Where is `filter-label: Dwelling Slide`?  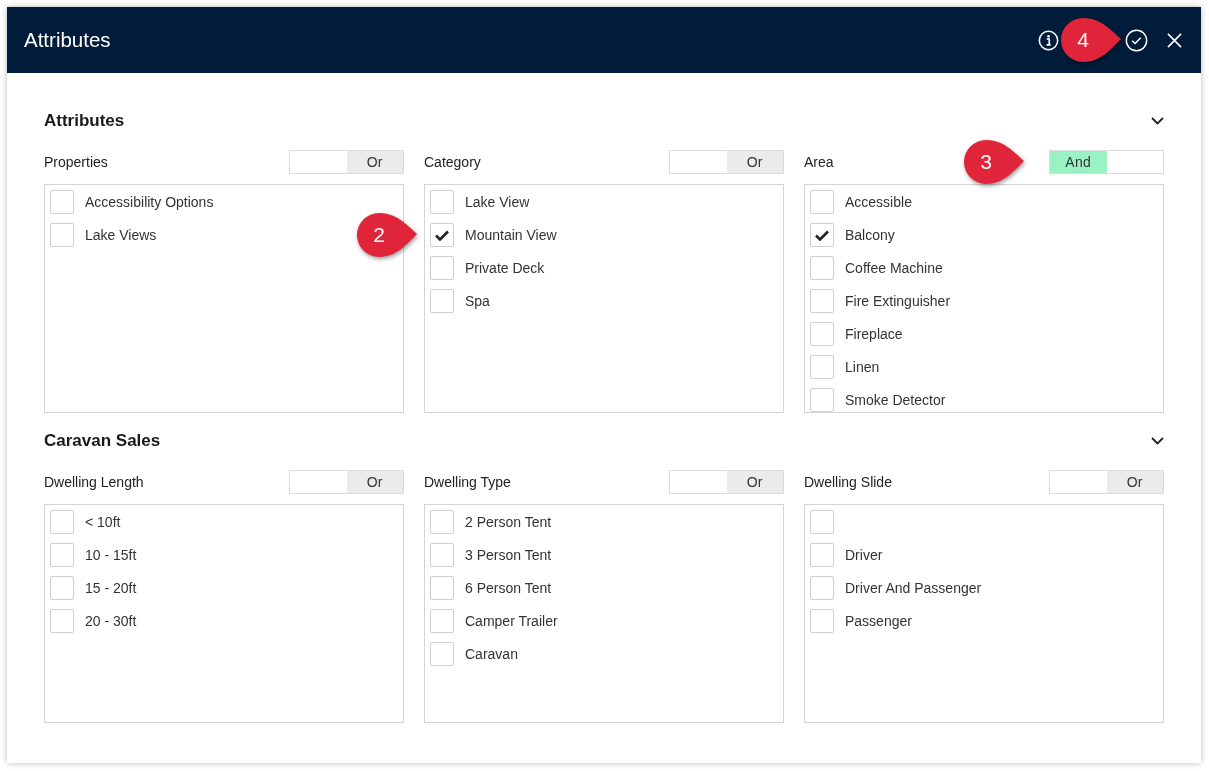
filter-label: Dwelling Slide is located at coordinates (848, 482).